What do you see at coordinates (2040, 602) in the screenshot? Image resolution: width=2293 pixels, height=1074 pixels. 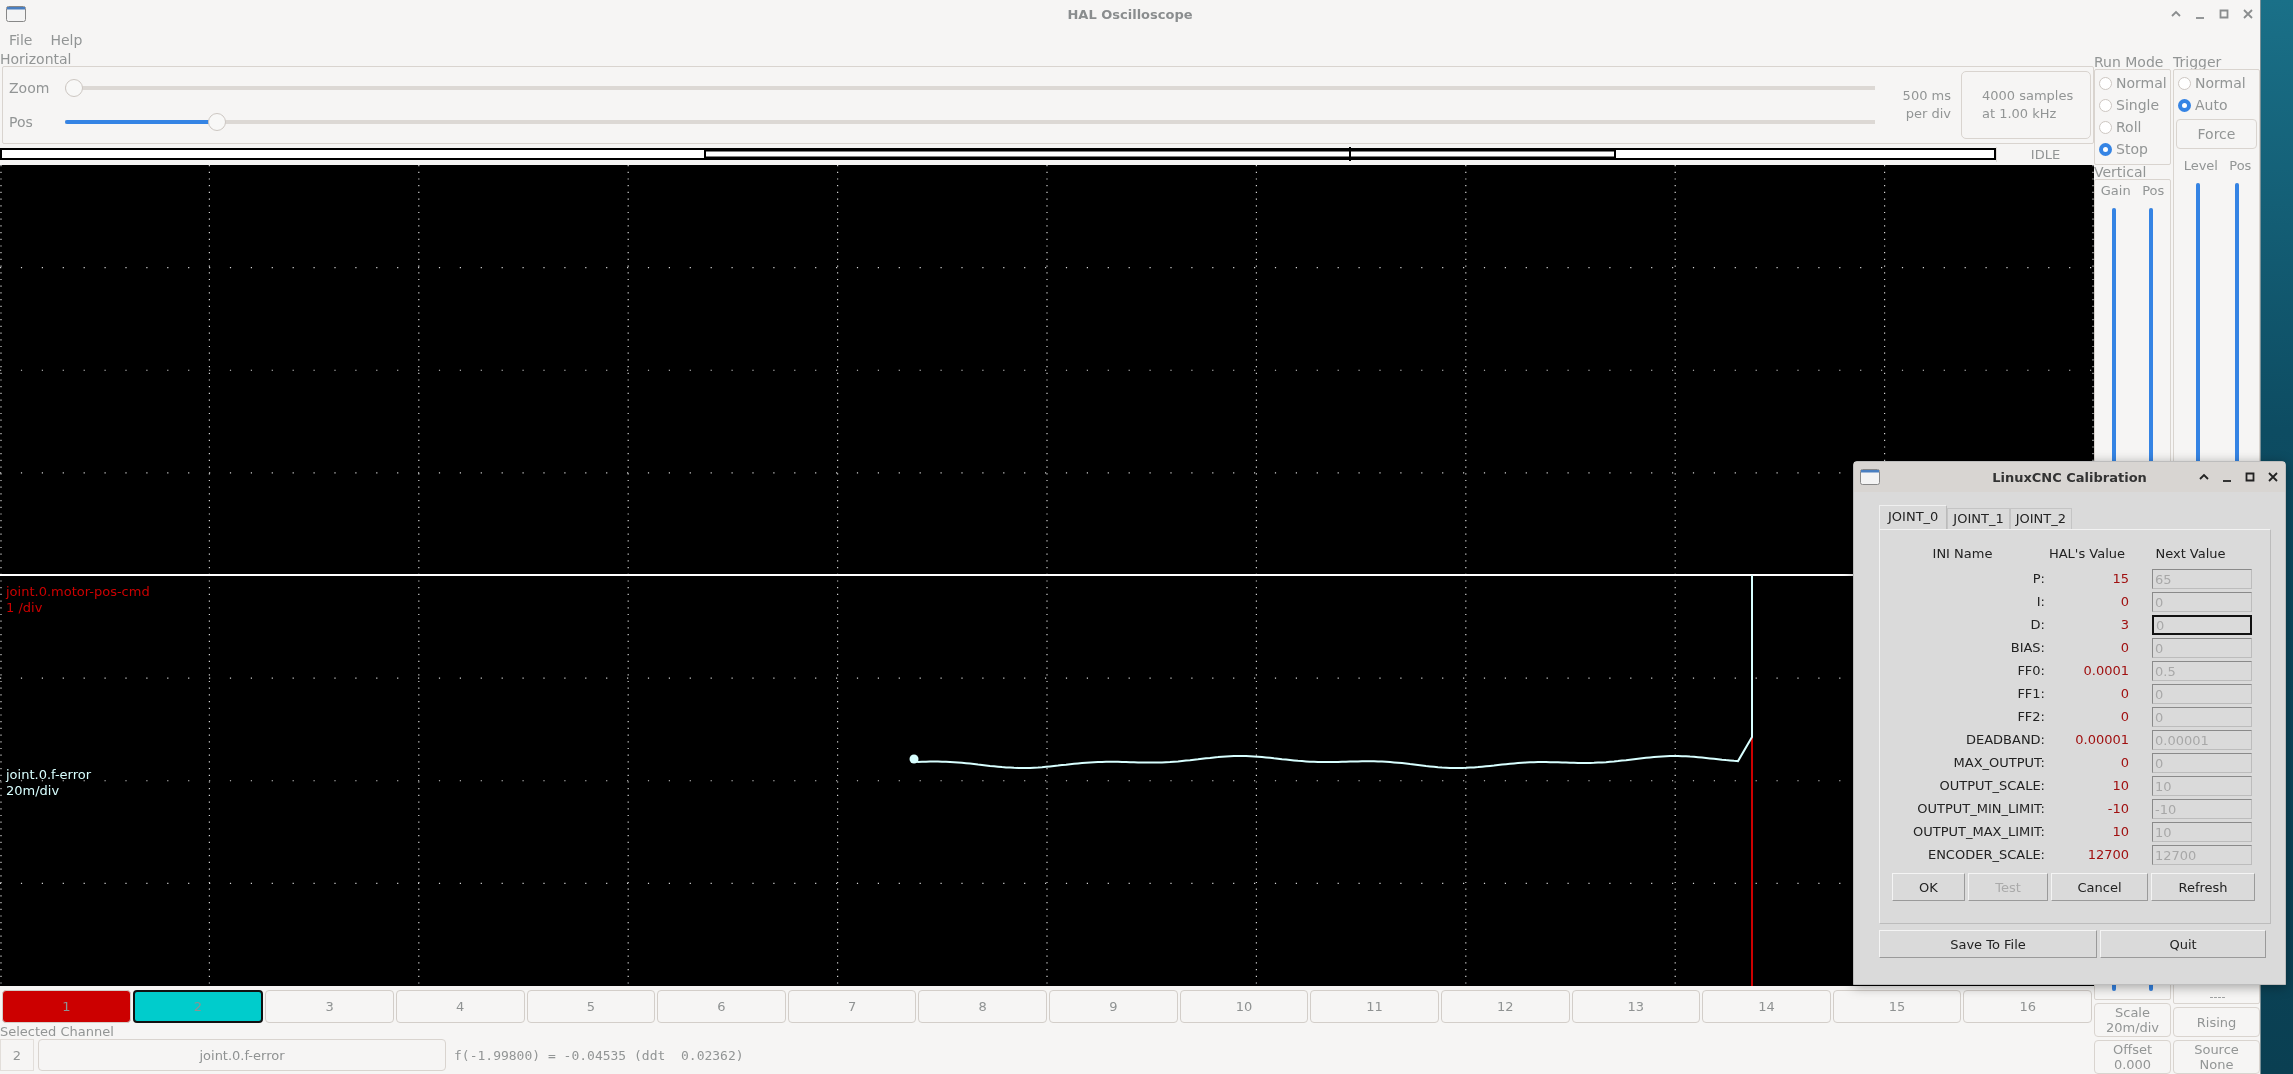 I see `parameter-name: I:` at bounding box center [2040, 602].